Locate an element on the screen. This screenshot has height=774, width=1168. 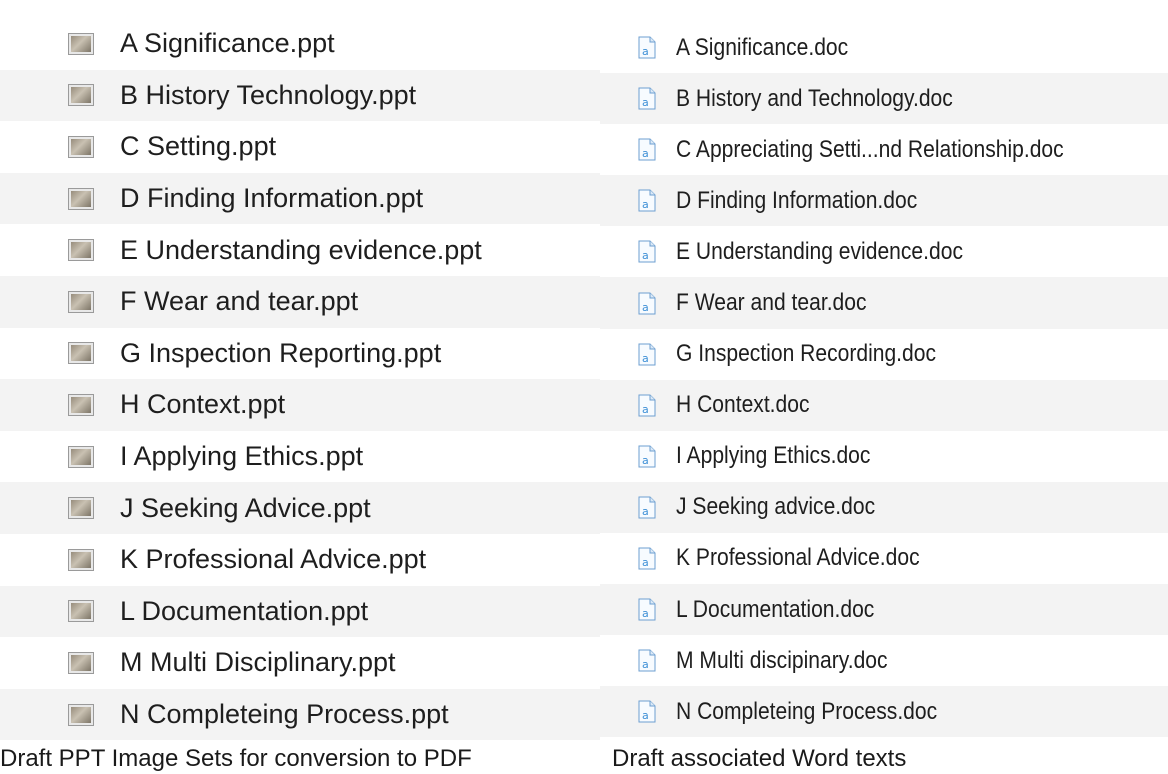
file-name: H Context.doc is located at coordinates (743, 405).